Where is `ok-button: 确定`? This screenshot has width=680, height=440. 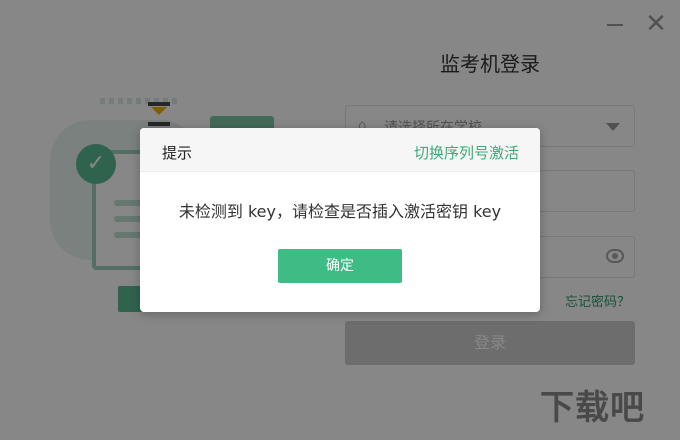
ok-button: 确定 is located at coordinates (340, 266).